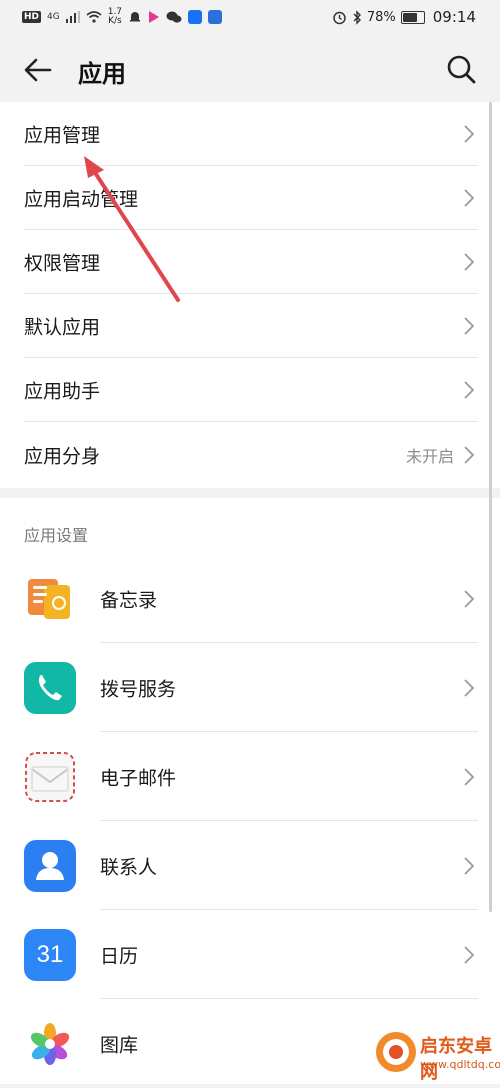  Describe the element at coordinates (50, 1043) in the screenshot. I see `gallery-icon` at that location.